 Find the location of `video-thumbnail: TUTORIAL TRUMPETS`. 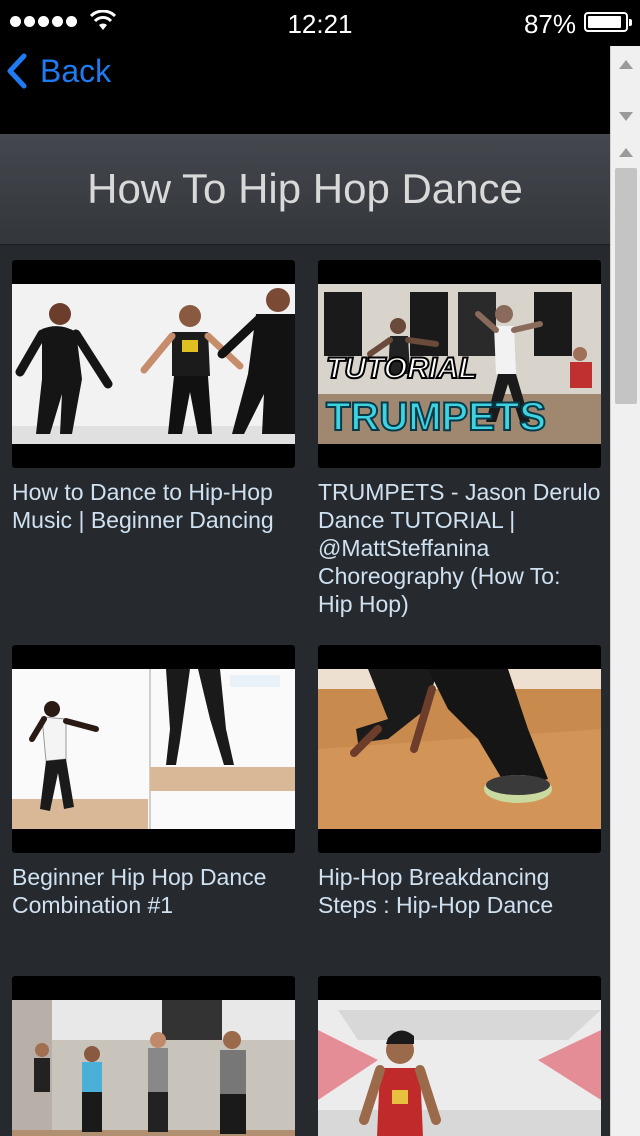

video-thumbnail: TUTORIAL TRUMPETS is located at coordinates (459, 364).